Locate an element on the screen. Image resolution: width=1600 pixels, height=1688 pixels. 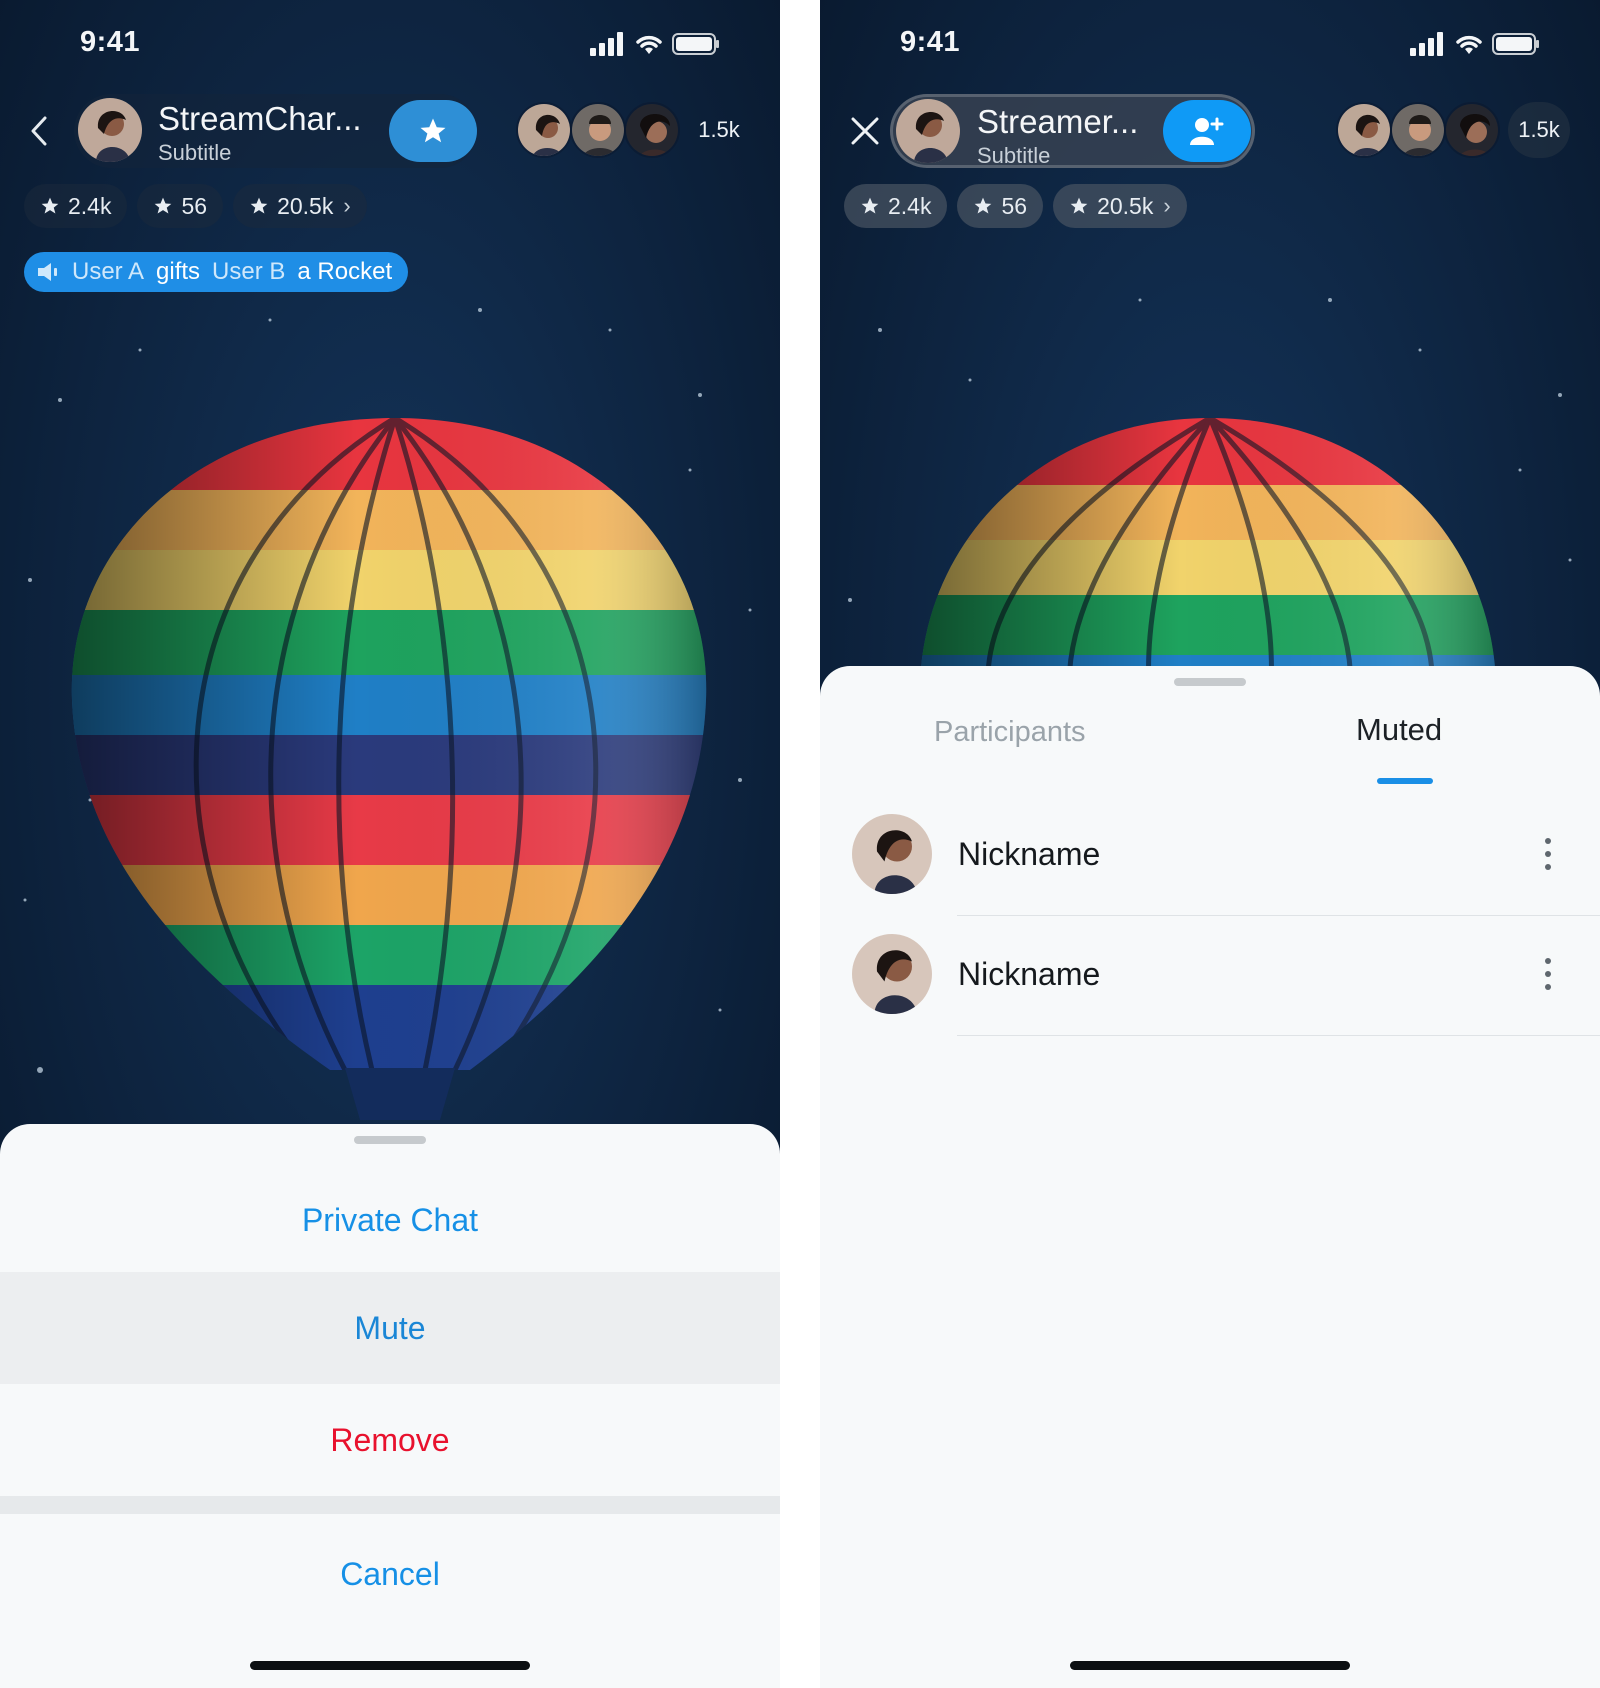
stream-header: StreamChar... Subtitle 1.5k is located at coordinates (390, 131).